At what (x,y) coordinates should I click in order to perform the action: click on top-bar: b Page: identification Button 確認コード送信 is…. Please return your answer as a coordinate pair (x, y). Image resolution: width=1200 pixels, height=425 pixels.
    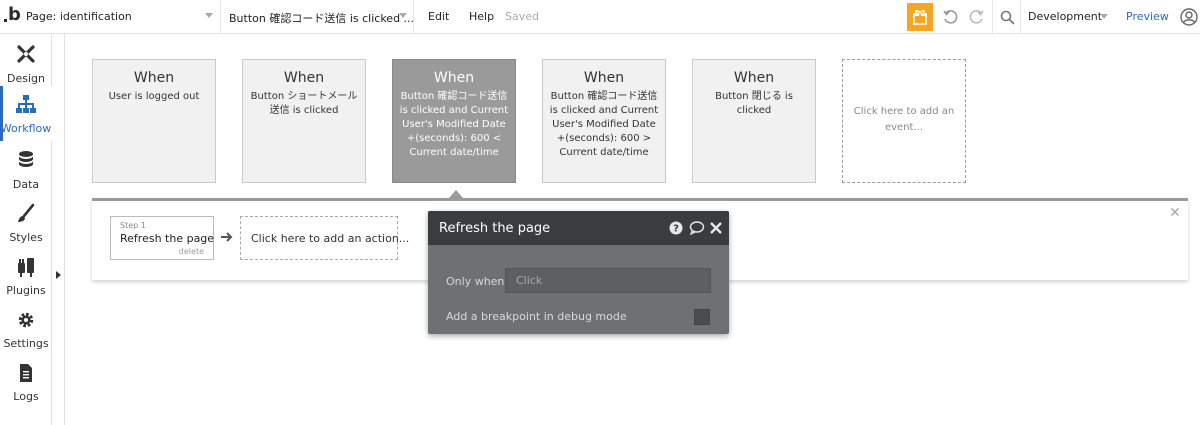
    Looking at the image, I should click on (600, 17).